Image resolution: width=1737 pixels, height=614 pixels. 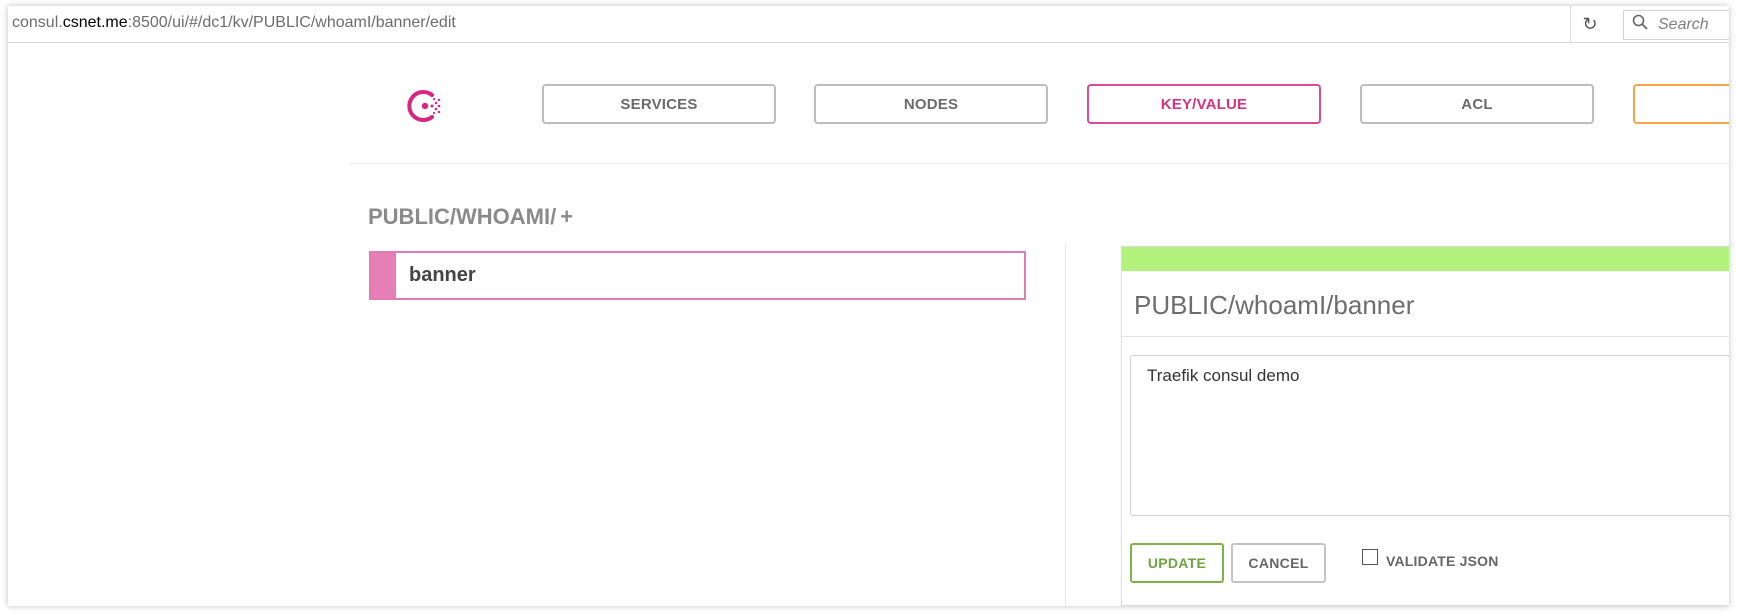 I want to click on consul-logo, so click(x=426, y=106).